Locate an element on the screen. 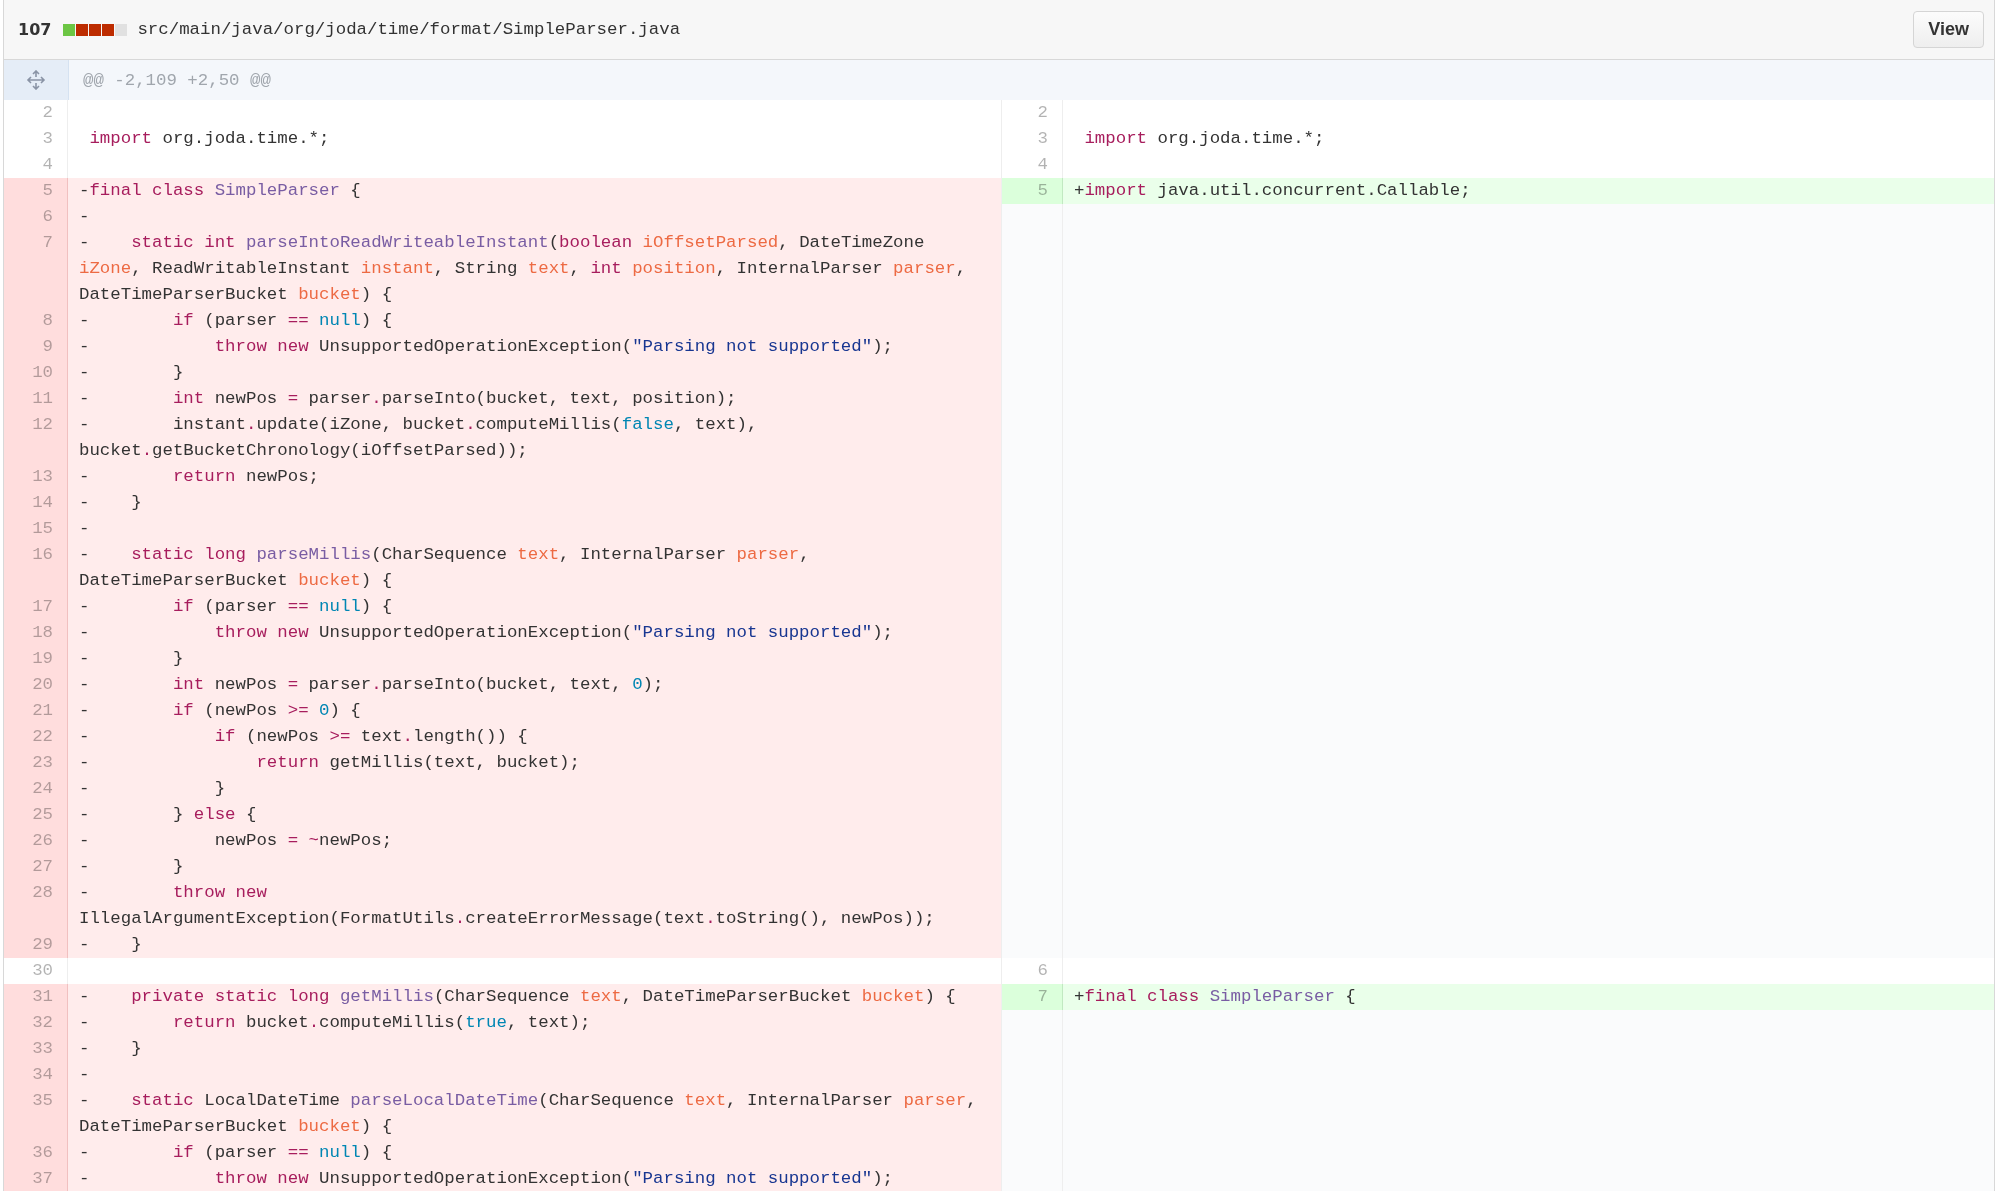 The height and width of the screenshot is (1191, 1999). line-number: 35 is located at coordinates (36, 1114).